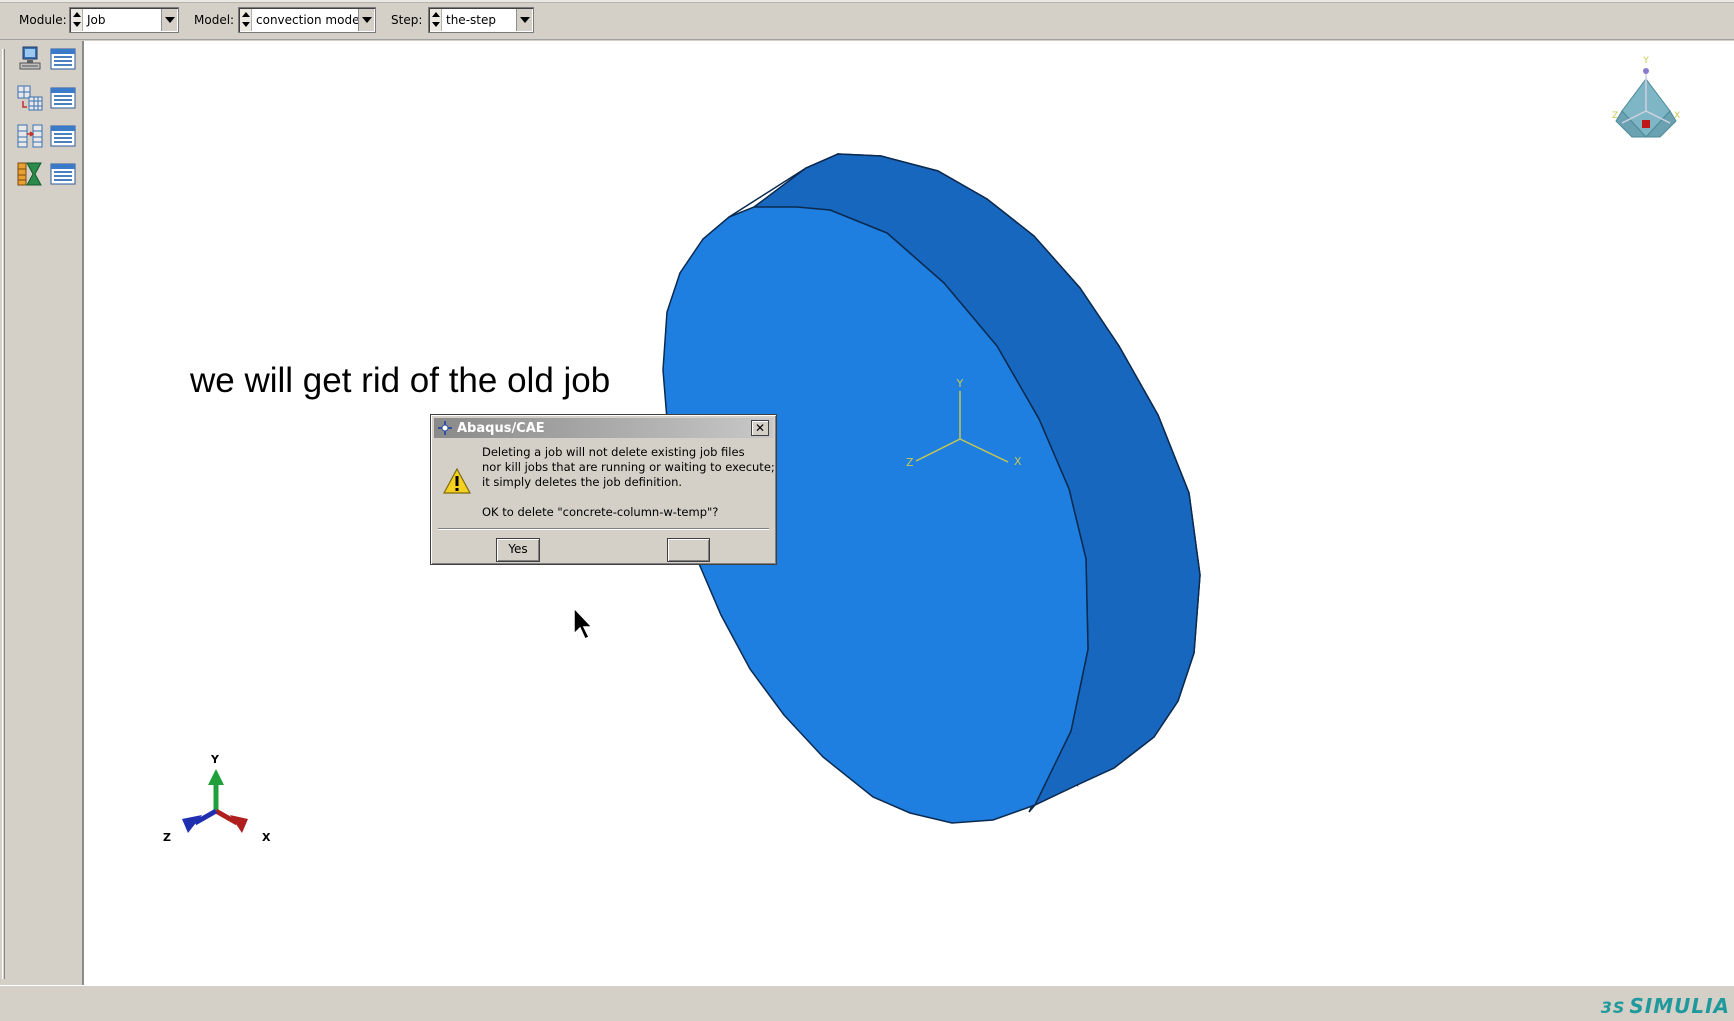 The height and width of the screenshot is (1021, 1734). What do you see at coordinates (457, 480) in the screenshot?
I see `warning-icon` at bounding box center [457, 480].